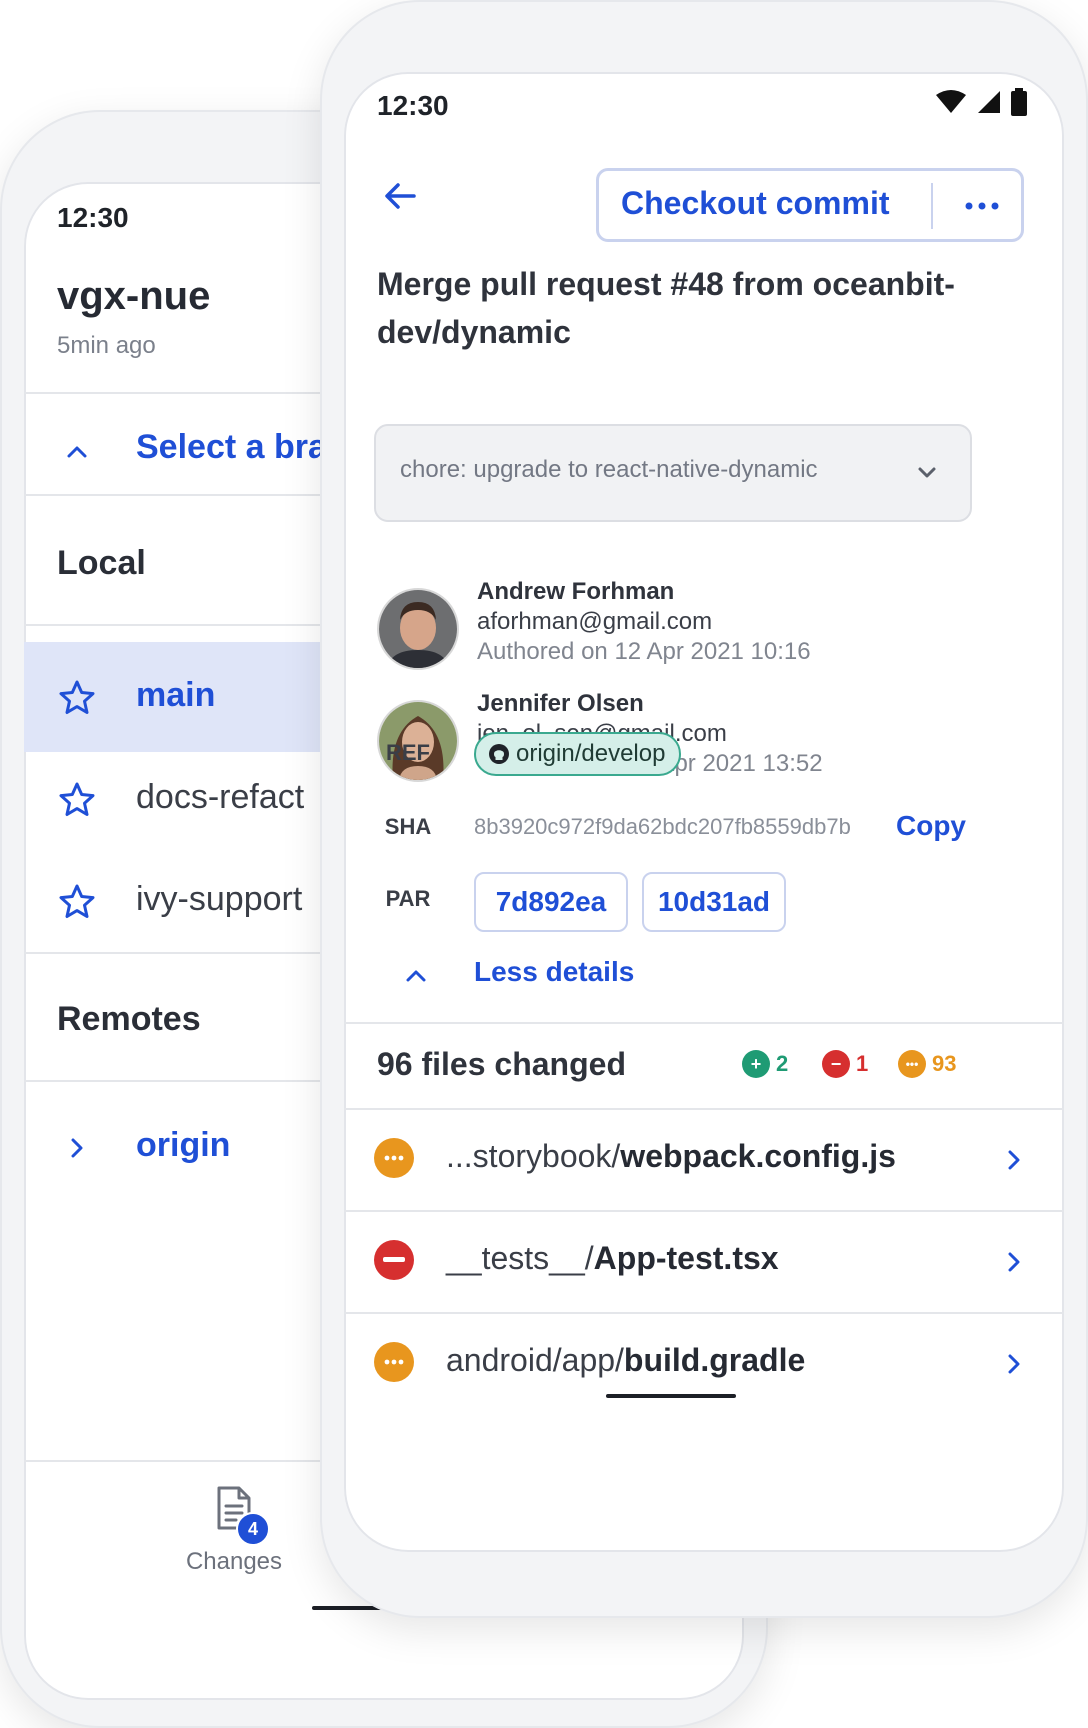 Image resolution: width=1088 pixels, height=1728 pixels. What do you see at coordinates (755, 203) in the screenshot?
I see `checkout-commit-button: Checkout commit` at bounding box center [755, 203].